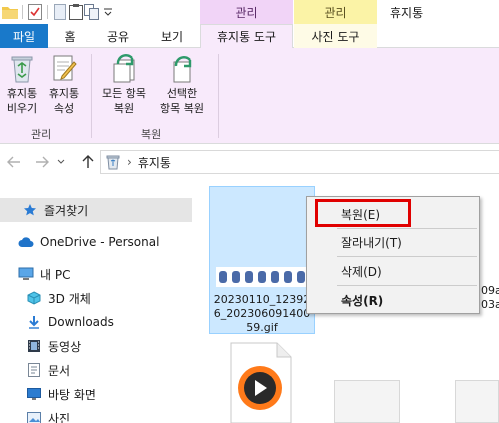 The height and width of the screenshot is (423, 499). Describe the element at coordinates (299, 162) in the screenshot. I see `address-bar: › 휴지통` at that location.